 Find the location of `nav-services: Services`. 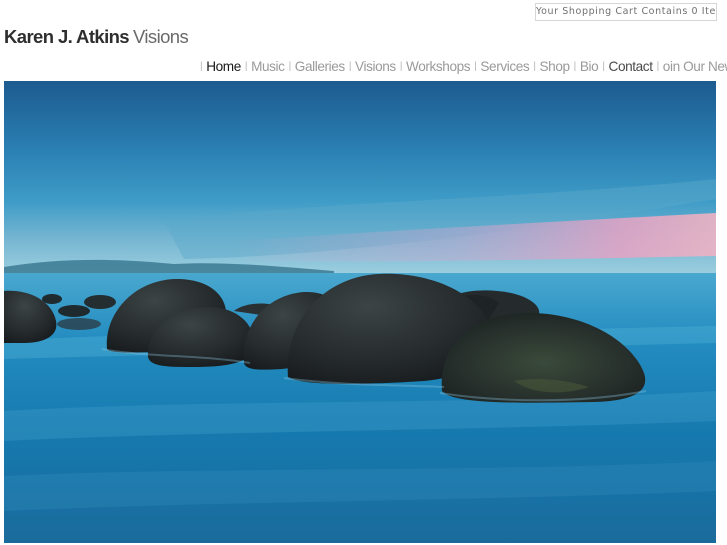

nav-services: Services is located at coordinates (504, 66).